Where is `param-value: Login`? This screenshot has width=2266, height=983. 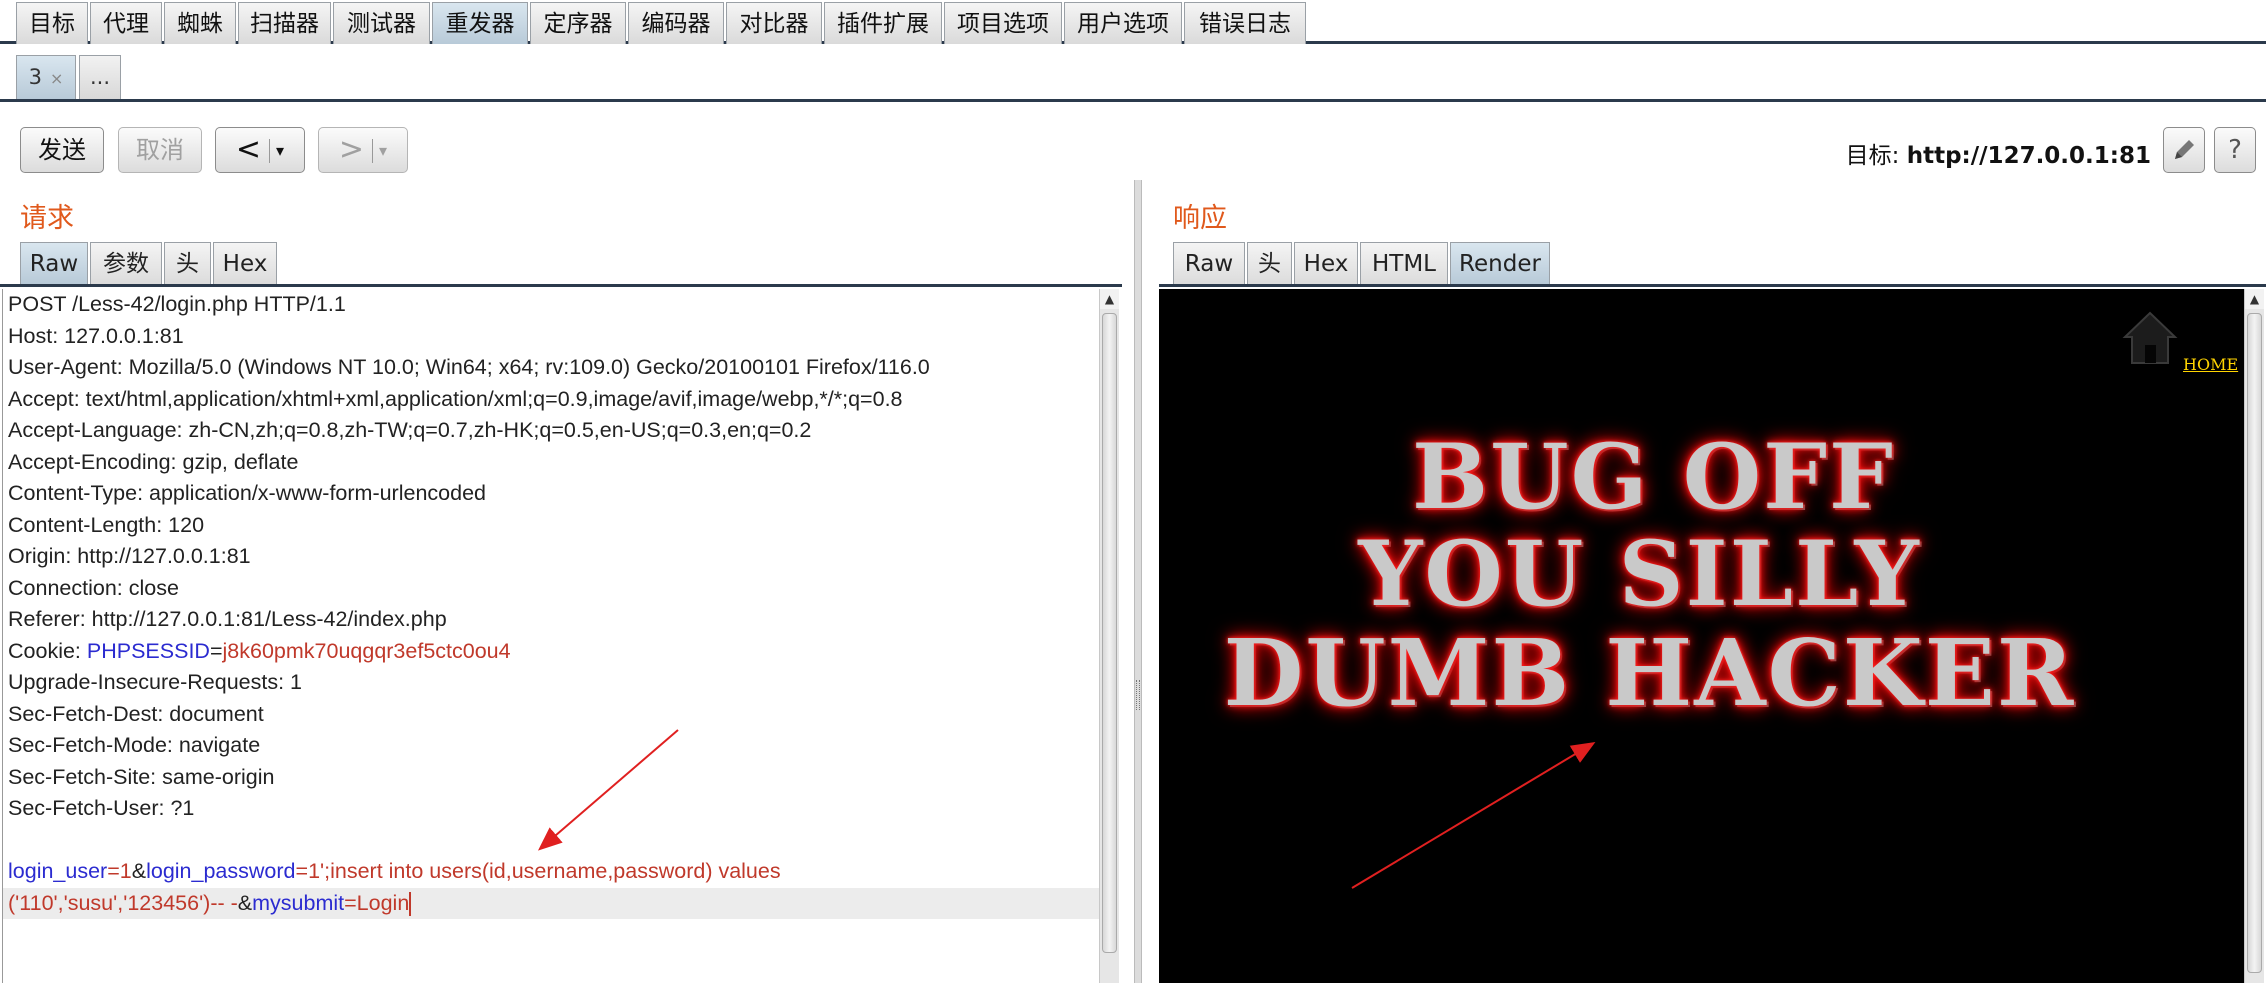 param-value: Login is located at coordinates (383, 902).